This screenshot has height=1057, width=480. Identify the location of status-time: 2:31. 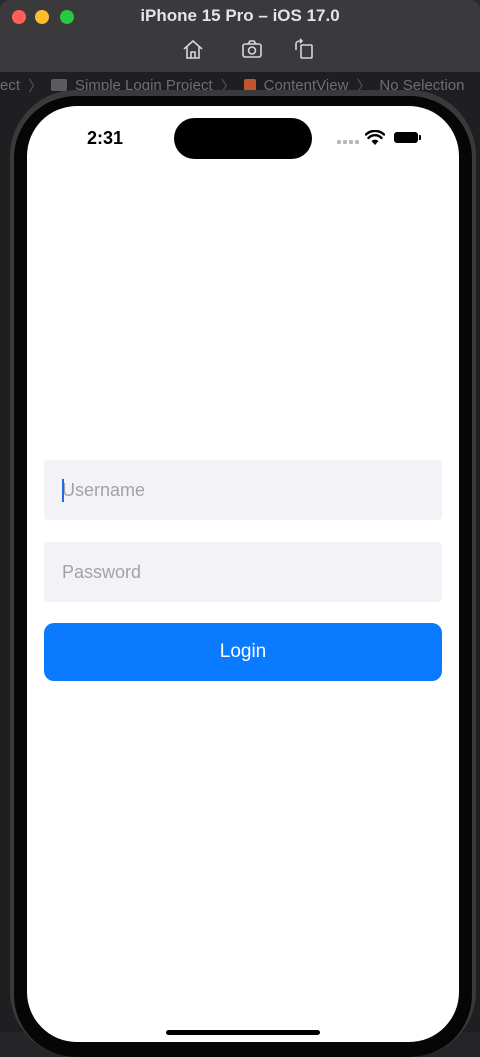
(105, 138).